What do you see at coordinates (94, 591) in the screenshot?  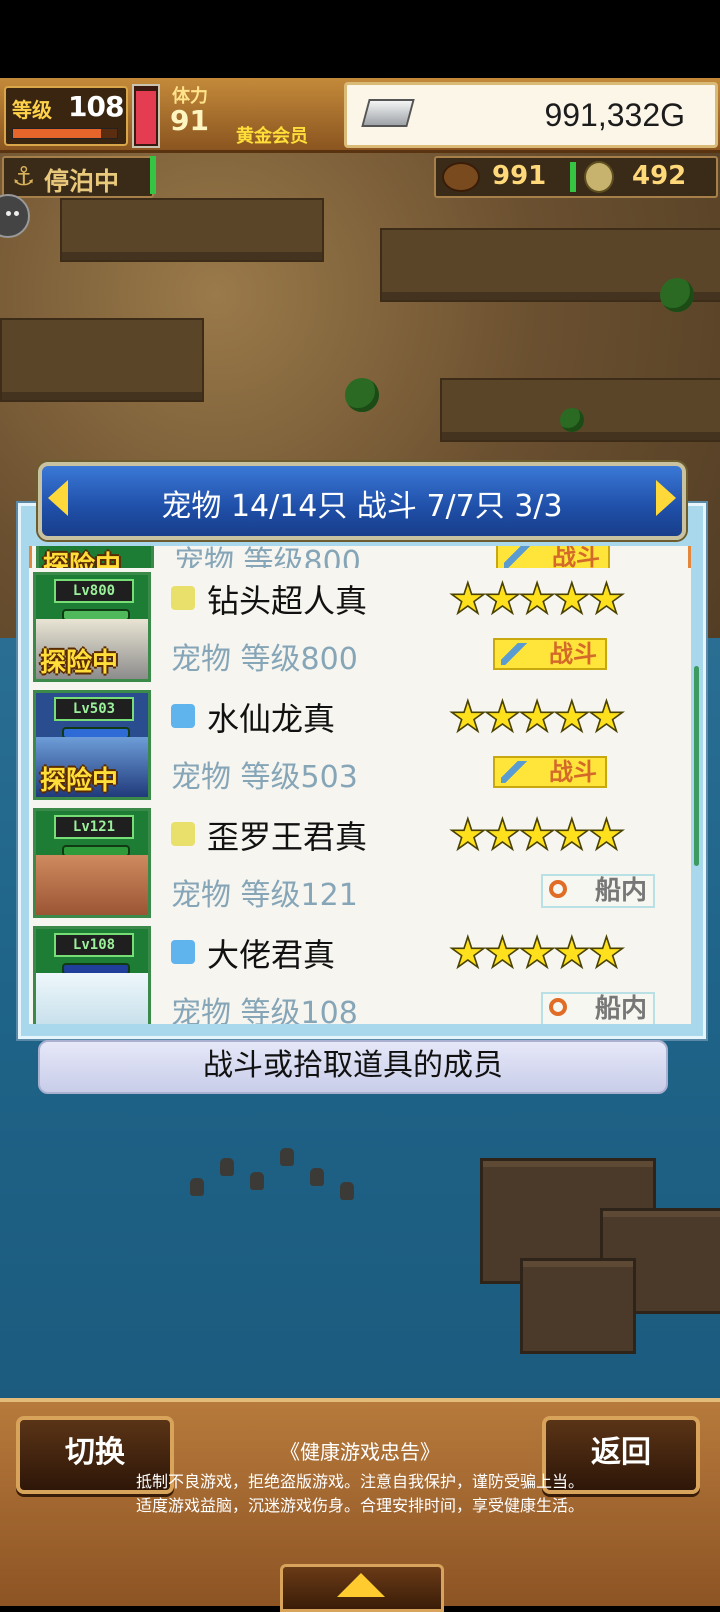 I see `level-tag: Lv800` at bounding box center [94, 591].